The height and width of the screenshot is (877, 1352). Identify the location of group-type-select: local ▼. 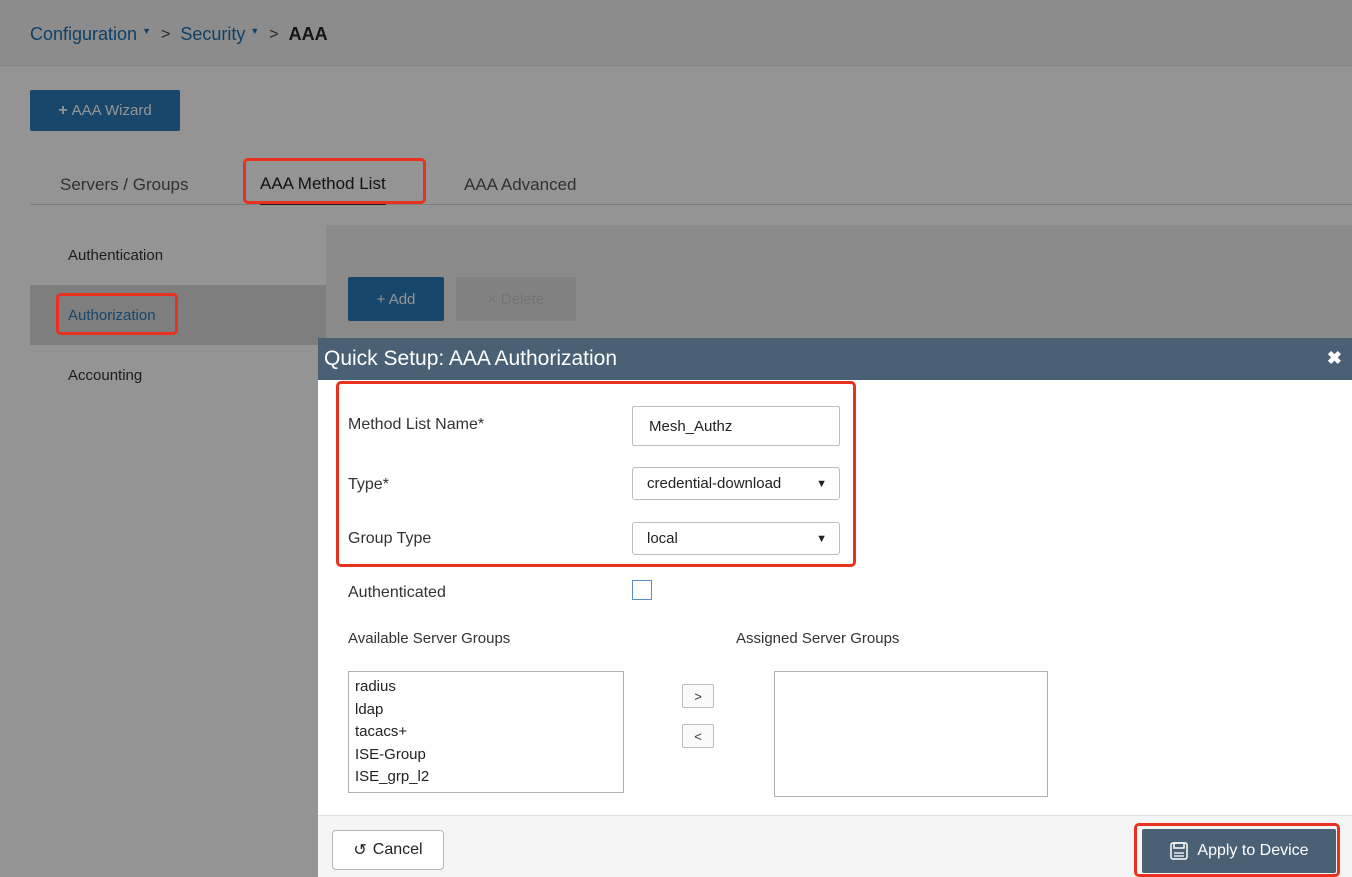
(736, 538).